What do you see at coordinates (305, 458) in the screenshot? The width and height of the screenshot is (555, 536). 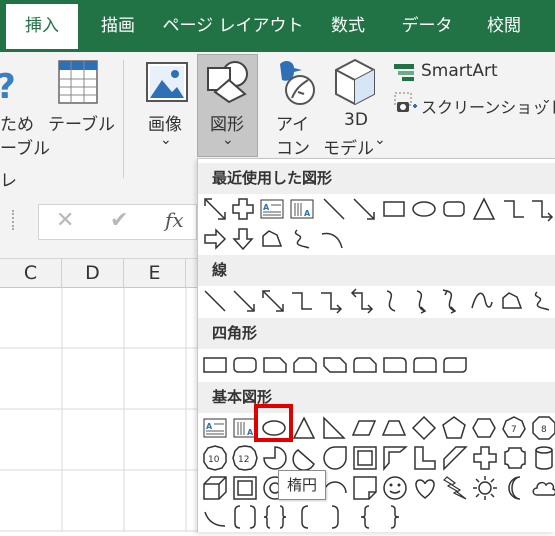 I see `chord-shape-icon` at bounding box center [305, 458].